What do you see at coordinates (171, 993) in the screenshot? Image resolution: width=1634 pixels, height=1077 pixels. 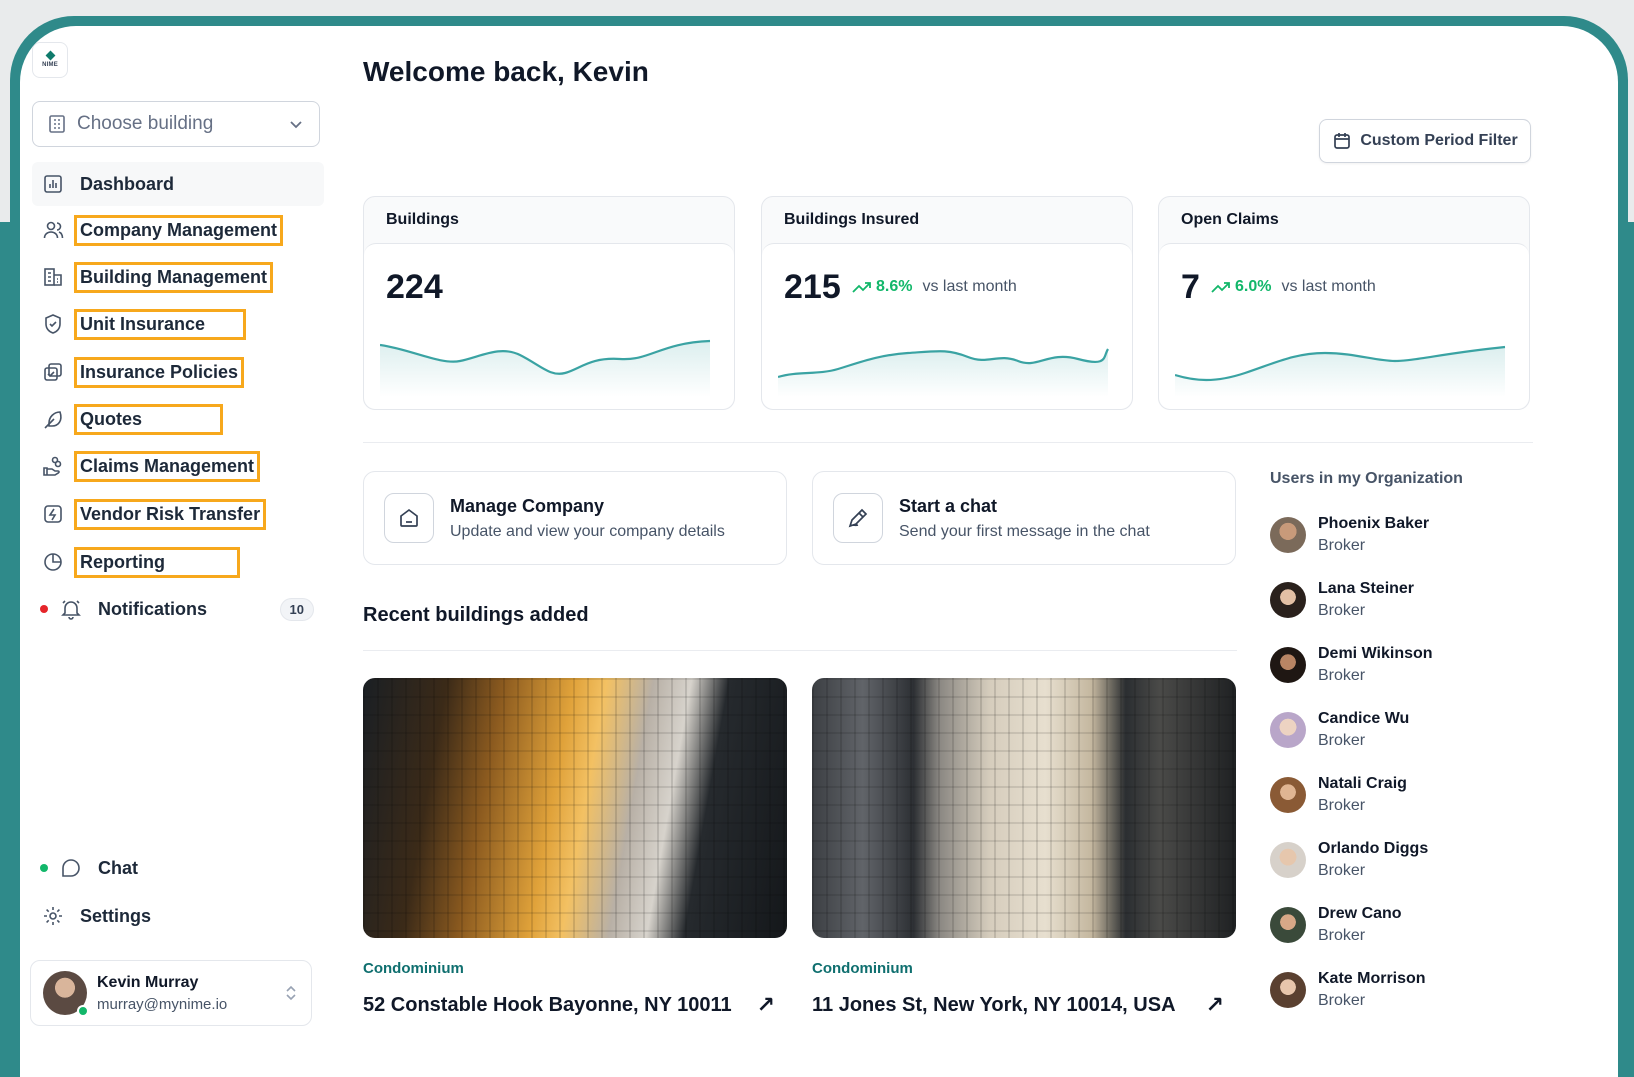 I see `current-user-card: Kevin Murray murray@mynime.io` at bounding box center [171, 993].